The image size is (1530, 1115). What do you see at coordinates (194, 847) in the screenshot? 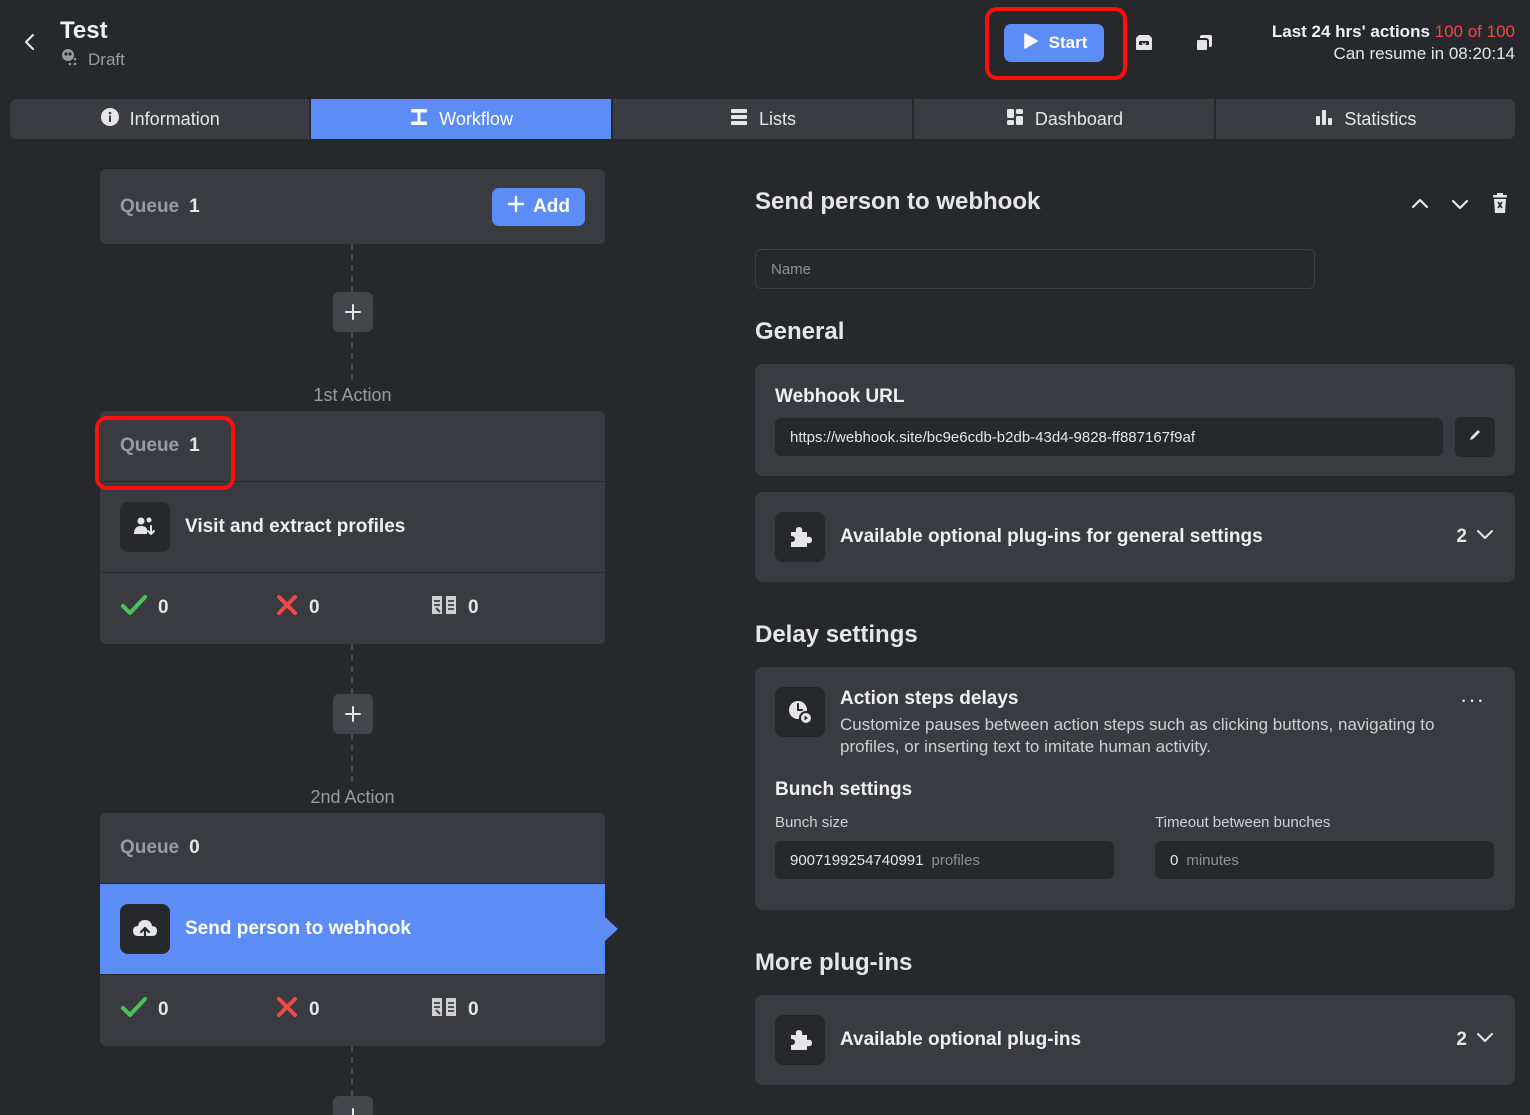
I see `queue-count: 0` at bounding box center [194, 847].